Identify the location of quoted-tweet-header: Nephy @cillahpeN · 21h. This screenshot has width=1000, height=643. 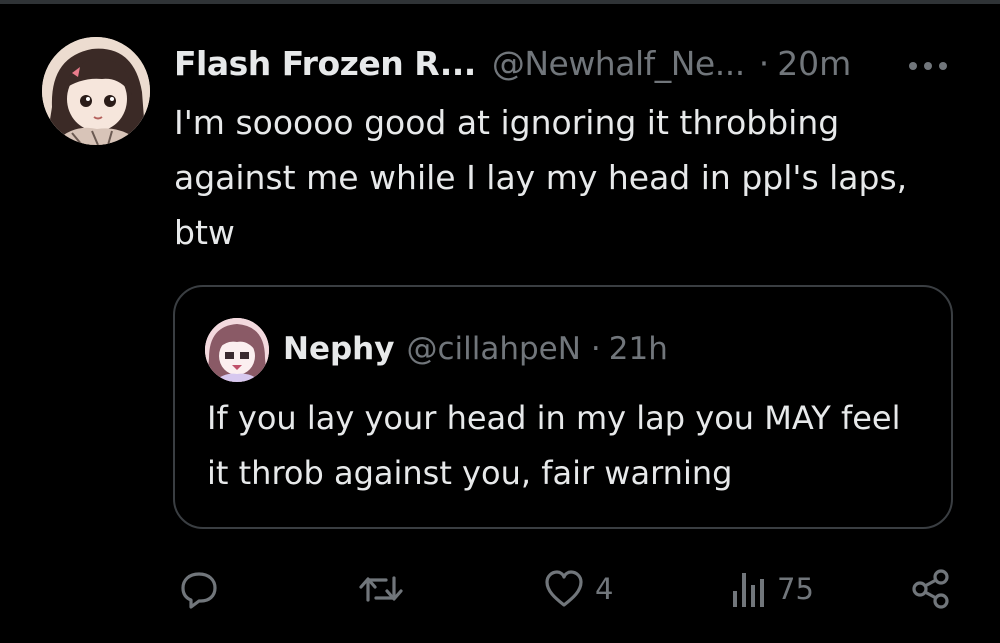
(475, 349).